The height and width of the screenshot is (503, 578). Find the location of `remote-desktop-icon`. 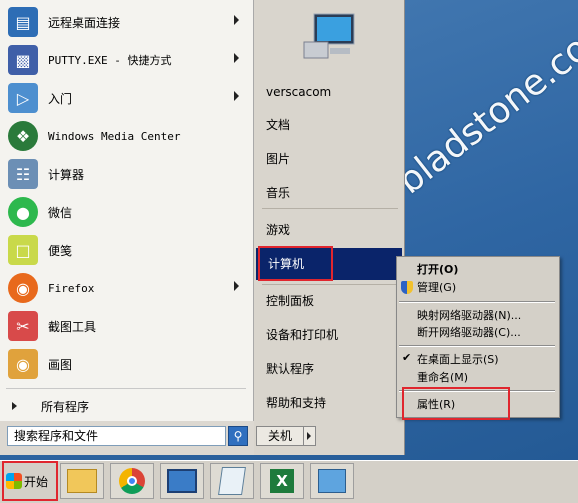

remote-desktop-icon is located at coordinates (182, 481).